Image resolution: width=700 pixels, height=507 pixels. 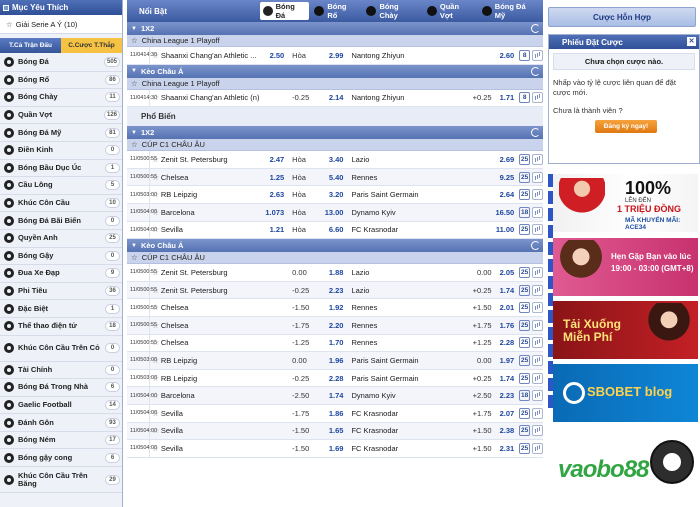 What do you see at coordinates (505, 229) in the screenshot?
I see `away-odds: 11.00` at bounding box center [505, 229].